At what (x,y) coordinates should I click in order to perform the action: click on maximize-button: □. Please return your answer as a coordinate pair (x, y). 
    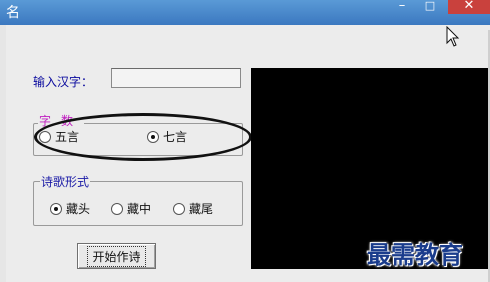
    Looking at the image, I should click on (430, 7).